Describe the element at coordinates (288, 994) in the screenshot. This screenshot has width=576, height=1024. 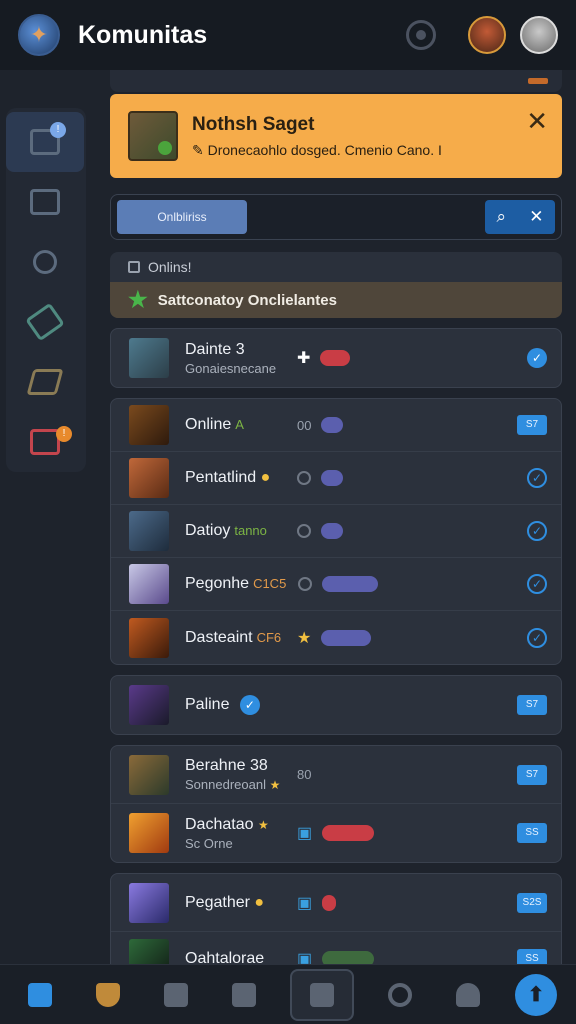
I see `bottom-nav: ⬆` at that location.